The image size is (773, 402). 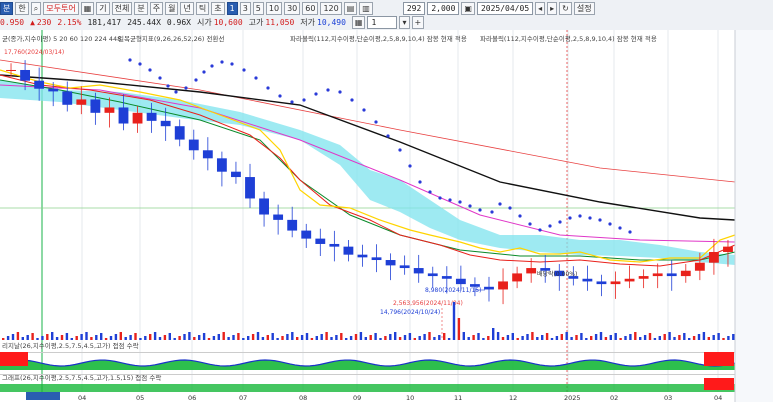 What do you see at coordinates (468, 8) in the screenshot?
I see `calendar-icon: ▣` at bounding box center [468, 8].